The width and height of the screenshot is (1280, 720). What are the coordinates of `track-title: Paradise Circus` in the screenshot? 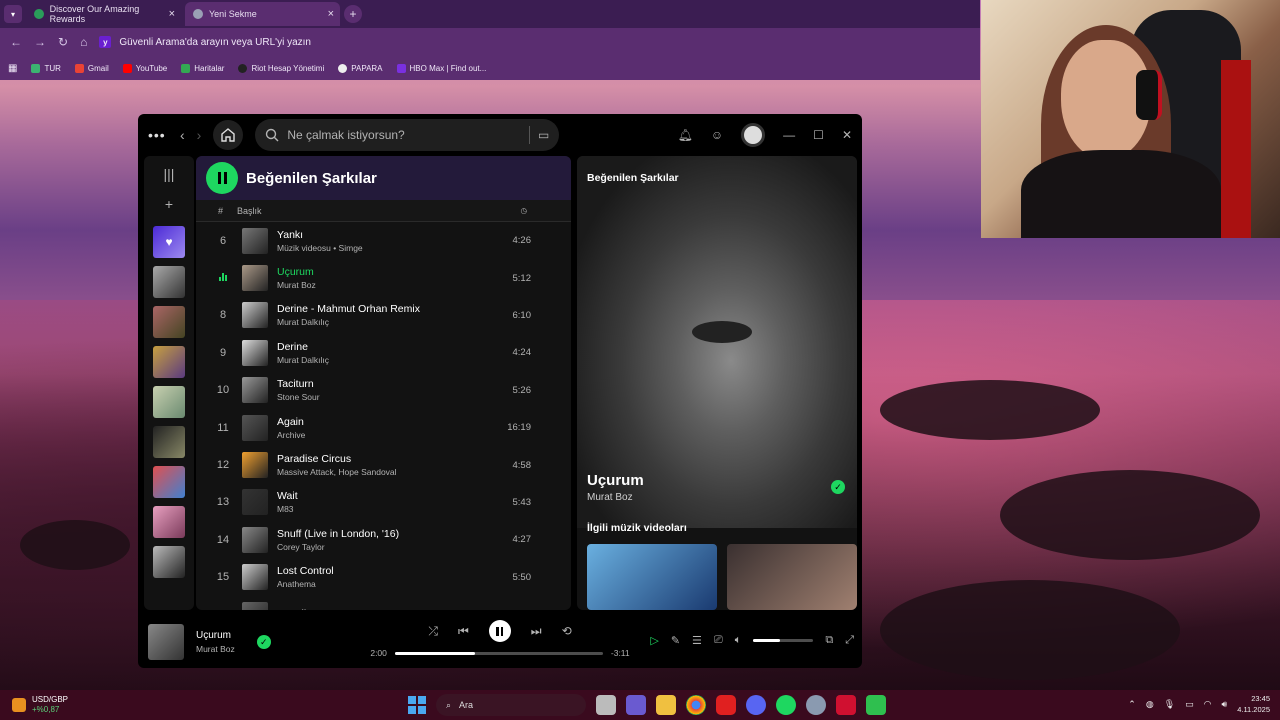 It's located at (387, 459).